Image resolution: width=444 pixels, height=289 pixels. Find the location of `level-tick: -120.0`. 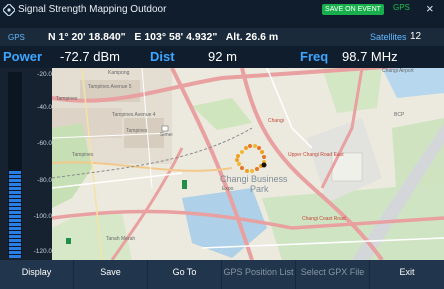

level-tick: -120.0 is located at coordinates (42, 251).